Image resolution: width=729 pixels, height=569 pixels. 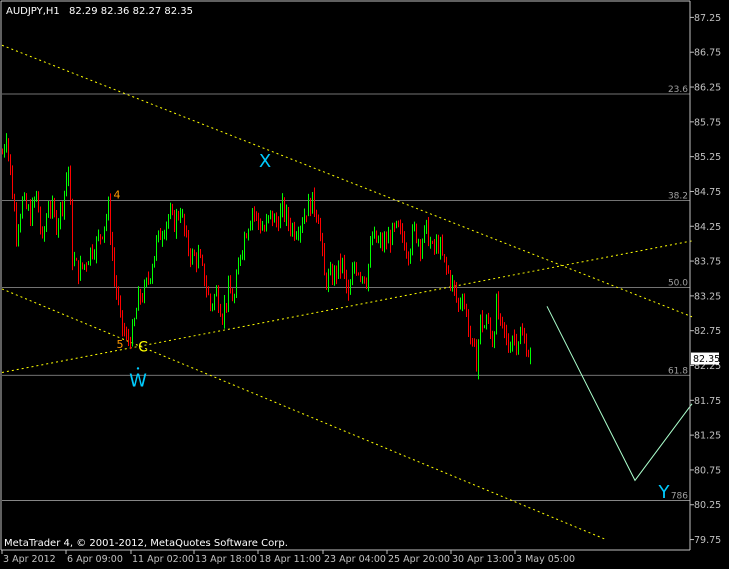 I want to click on fib-level-label: 61.8, so click(x=678, y=371).